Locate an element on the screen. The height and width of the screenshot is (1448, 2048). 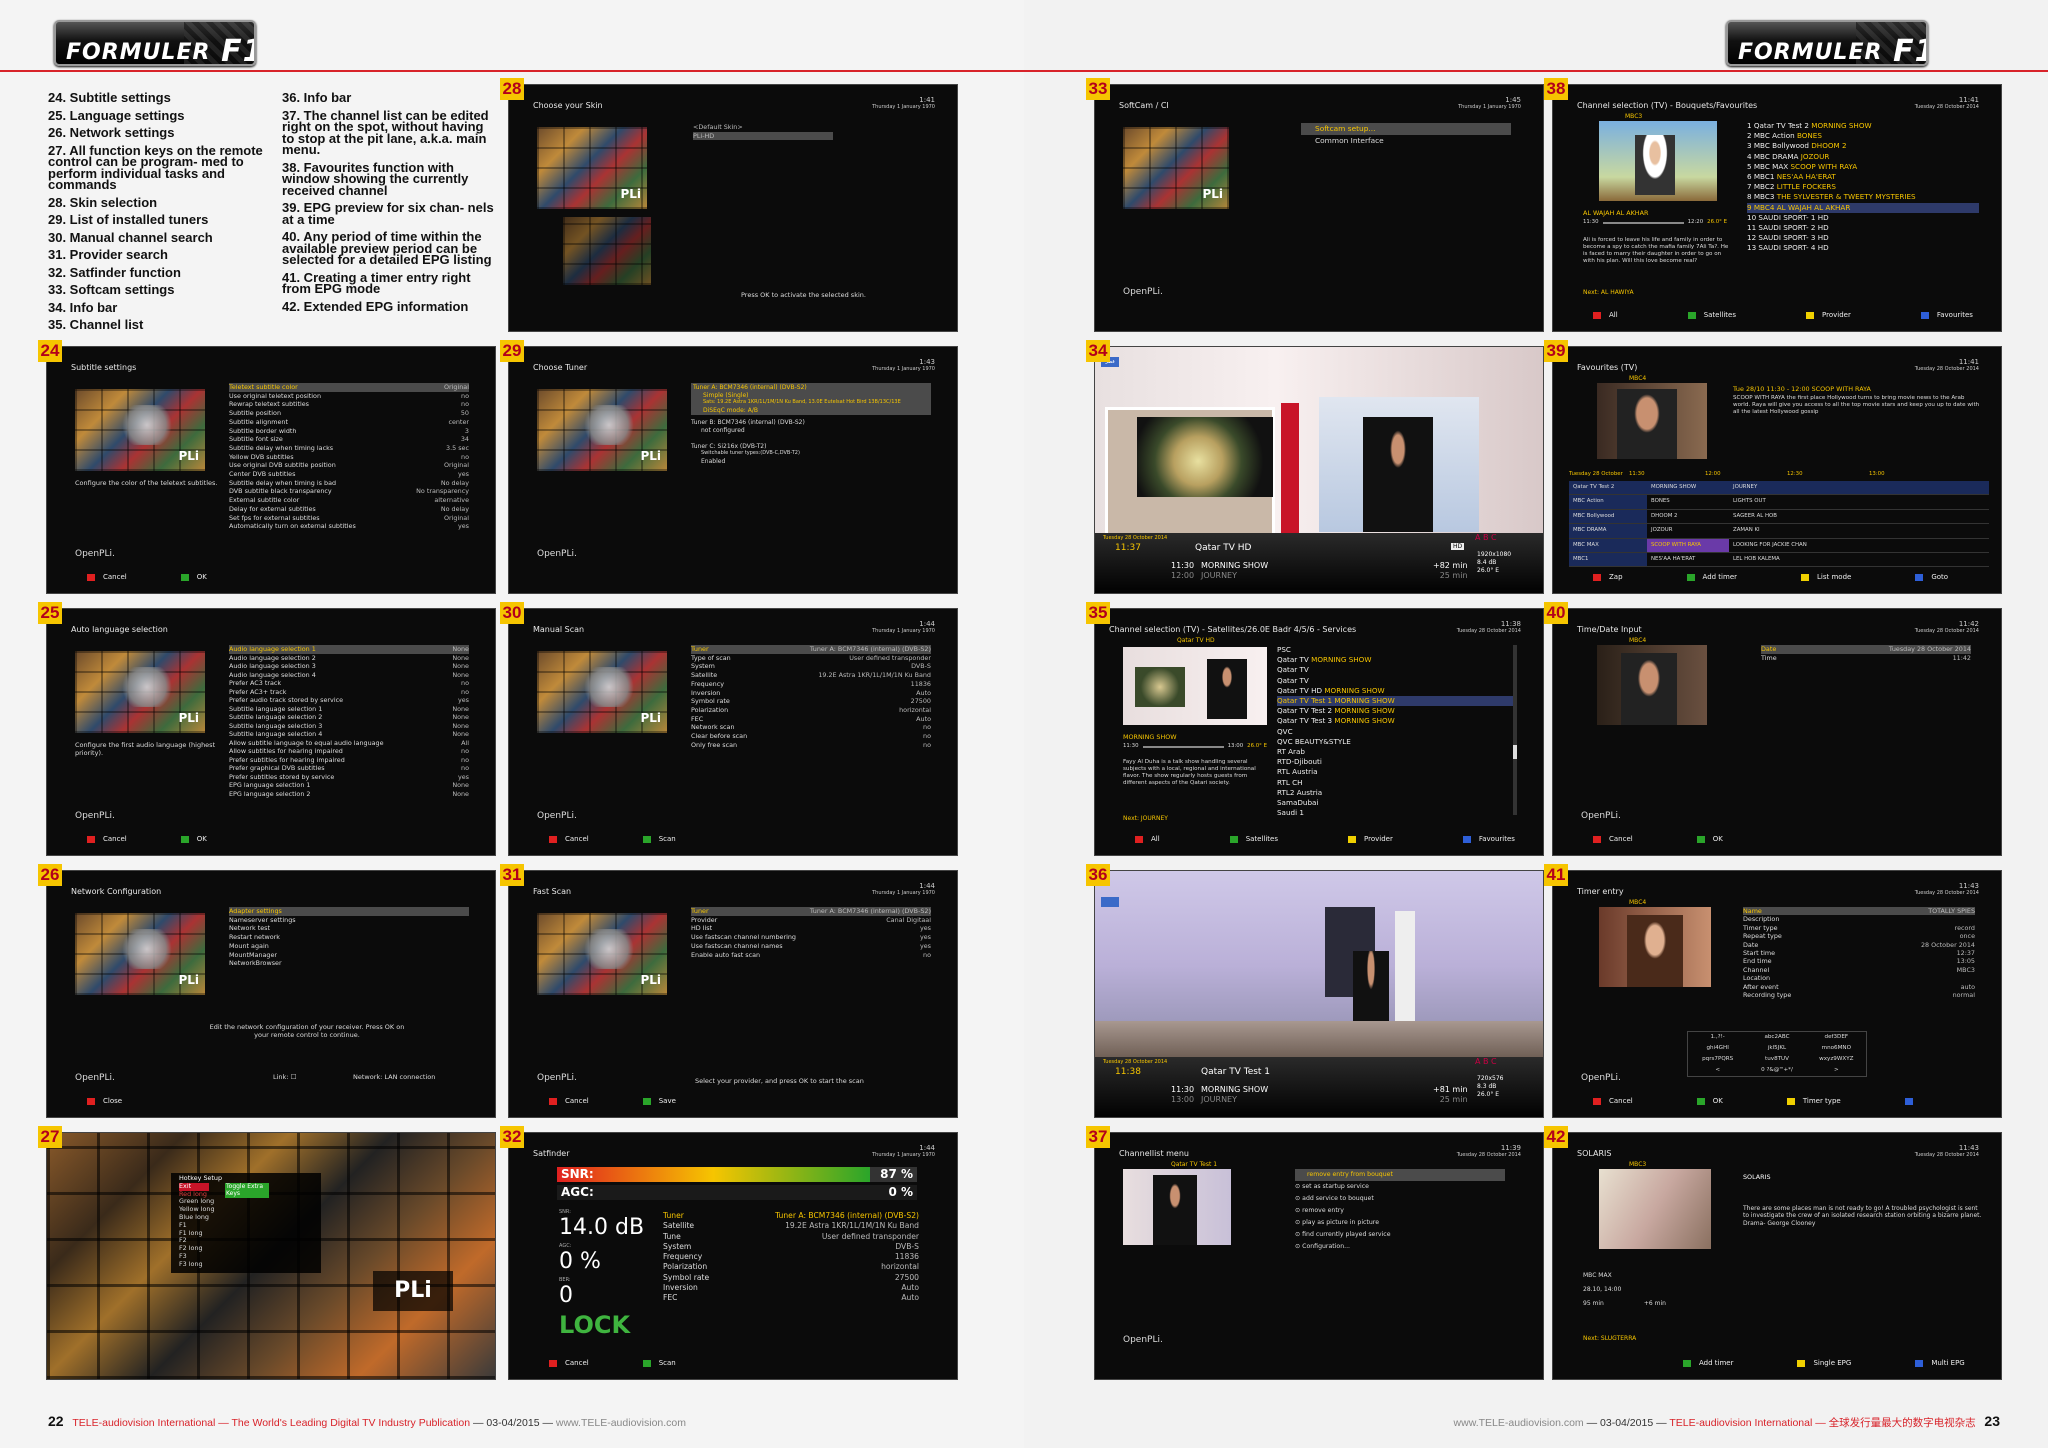
channel-row: Qatar TV MORNING SHOW is located at coordinates (1397, 660).